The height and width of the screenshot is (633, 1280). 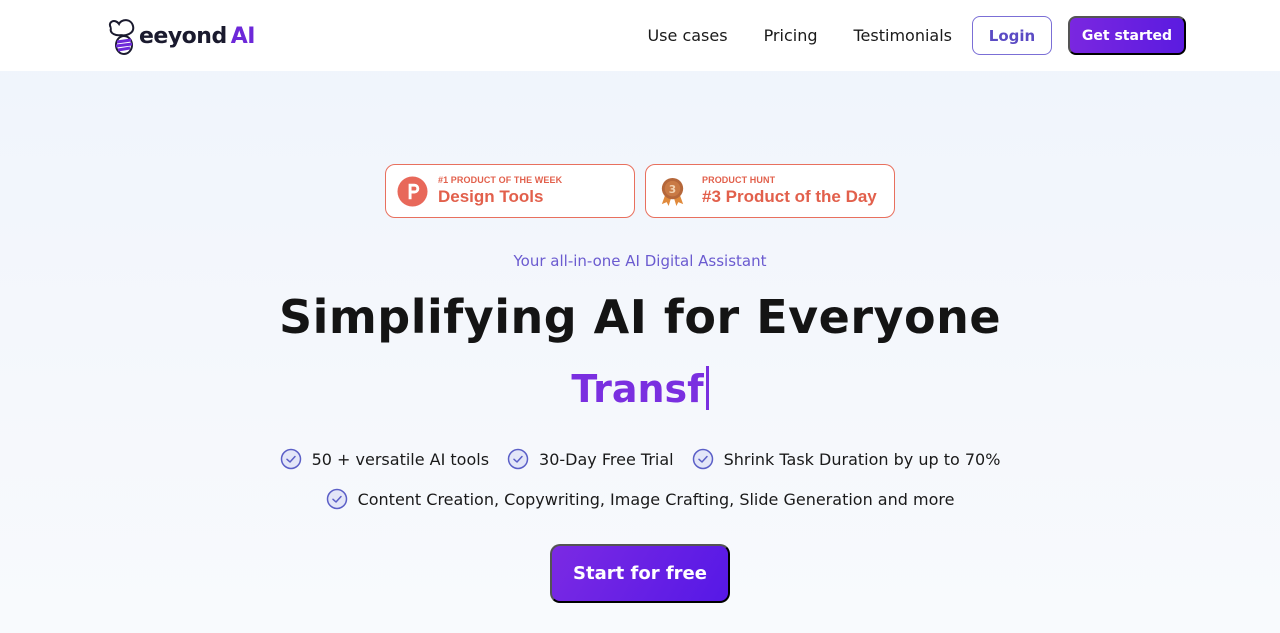 I want to click on typed-word: Transf, so click(x=637, y=389).